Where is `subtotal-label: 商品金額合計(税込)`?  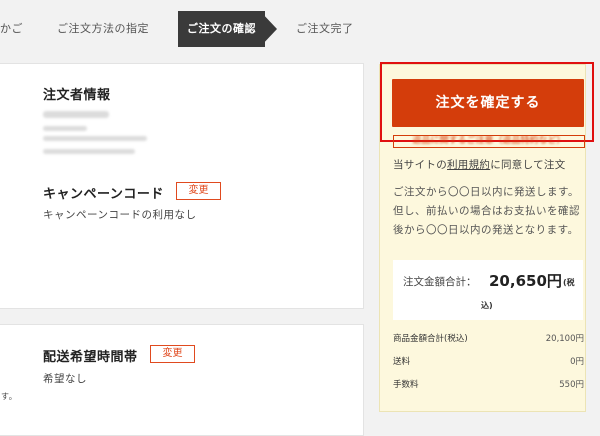
subtotal-label: 商品金額合計(税込) is located at coordinates (430, 339).